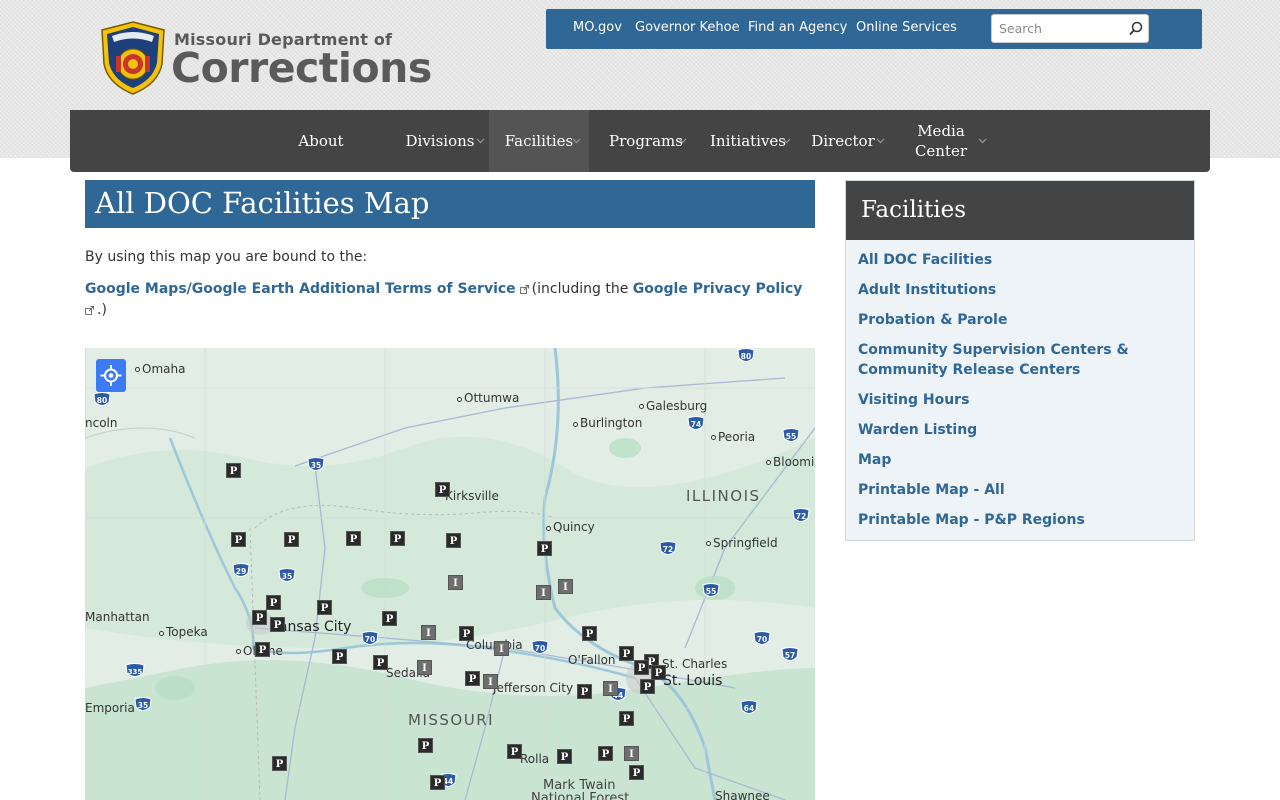 The image size is (1280, 800). Describe the element at coordinates (597, 27) in the screenshot. I see `util-link-mo-gov: MO.gov` at that location.